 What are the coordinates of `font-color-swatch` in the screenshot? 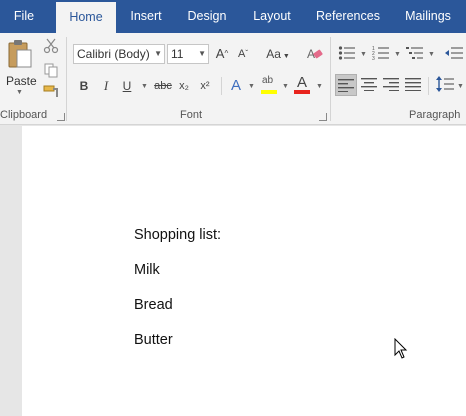 It's located at (302, 92).